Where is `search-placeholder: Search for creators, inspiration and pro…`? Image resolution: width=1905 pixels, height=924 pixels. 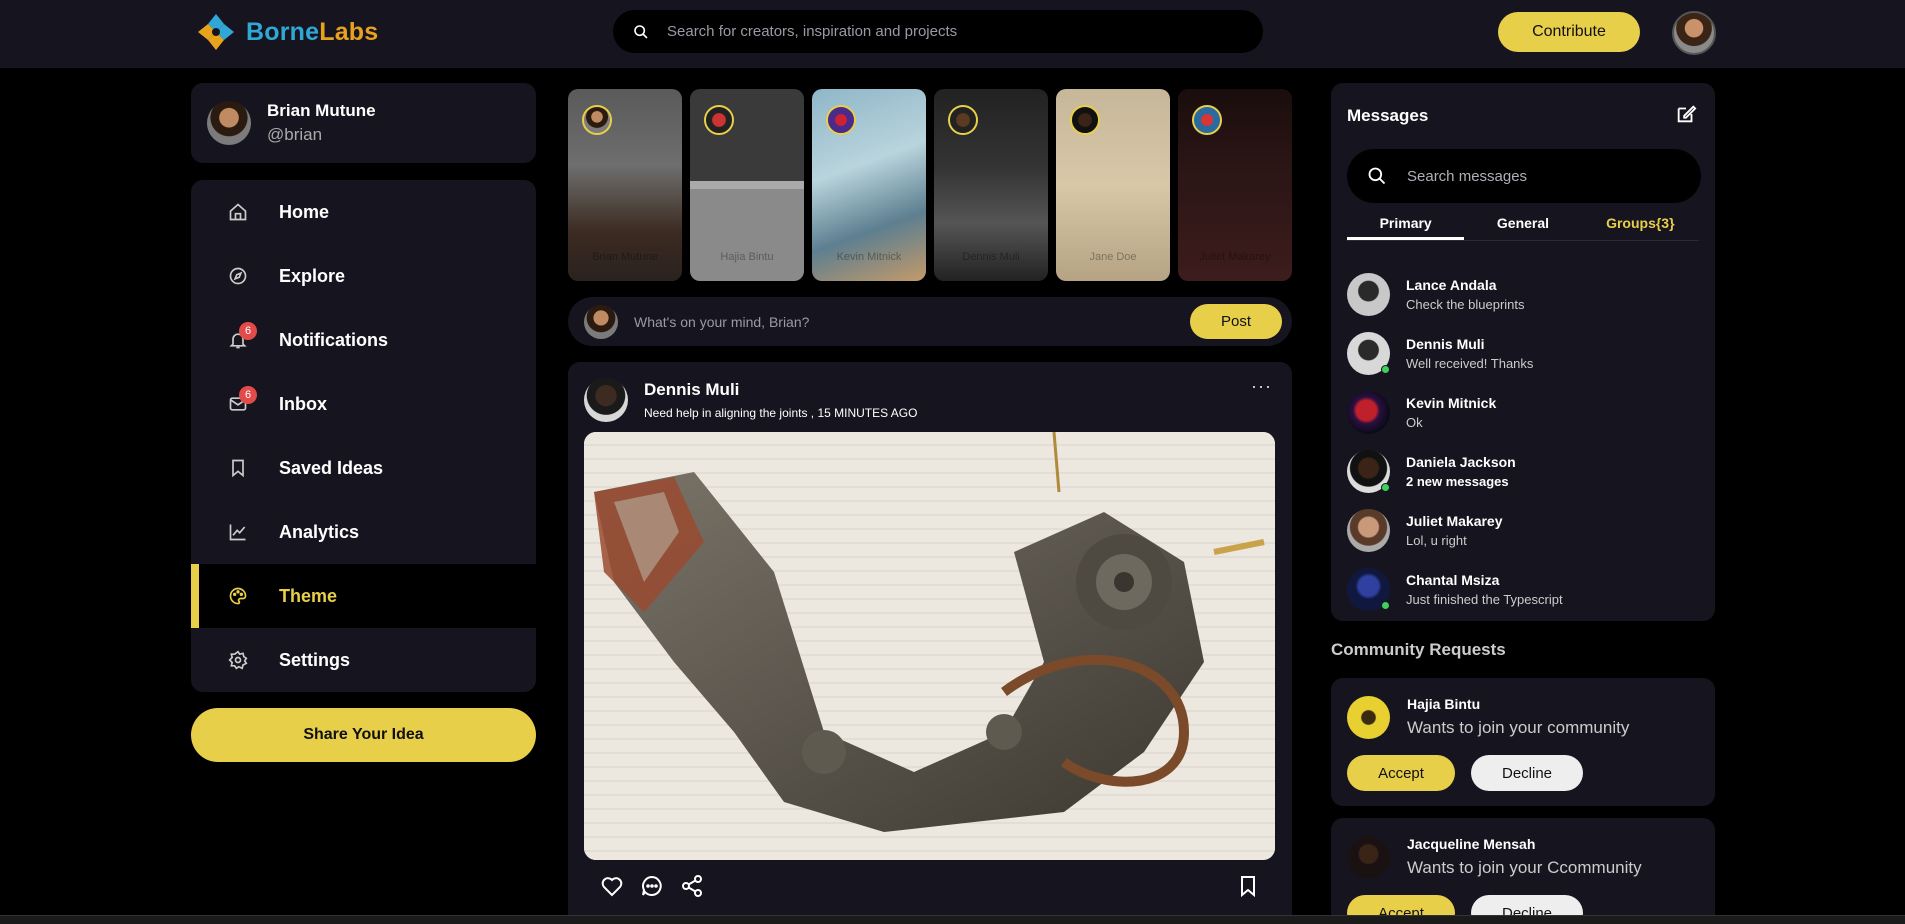
search-placeholder: Search for creators, inspiration and pro… is located at coordinates (812, 31).